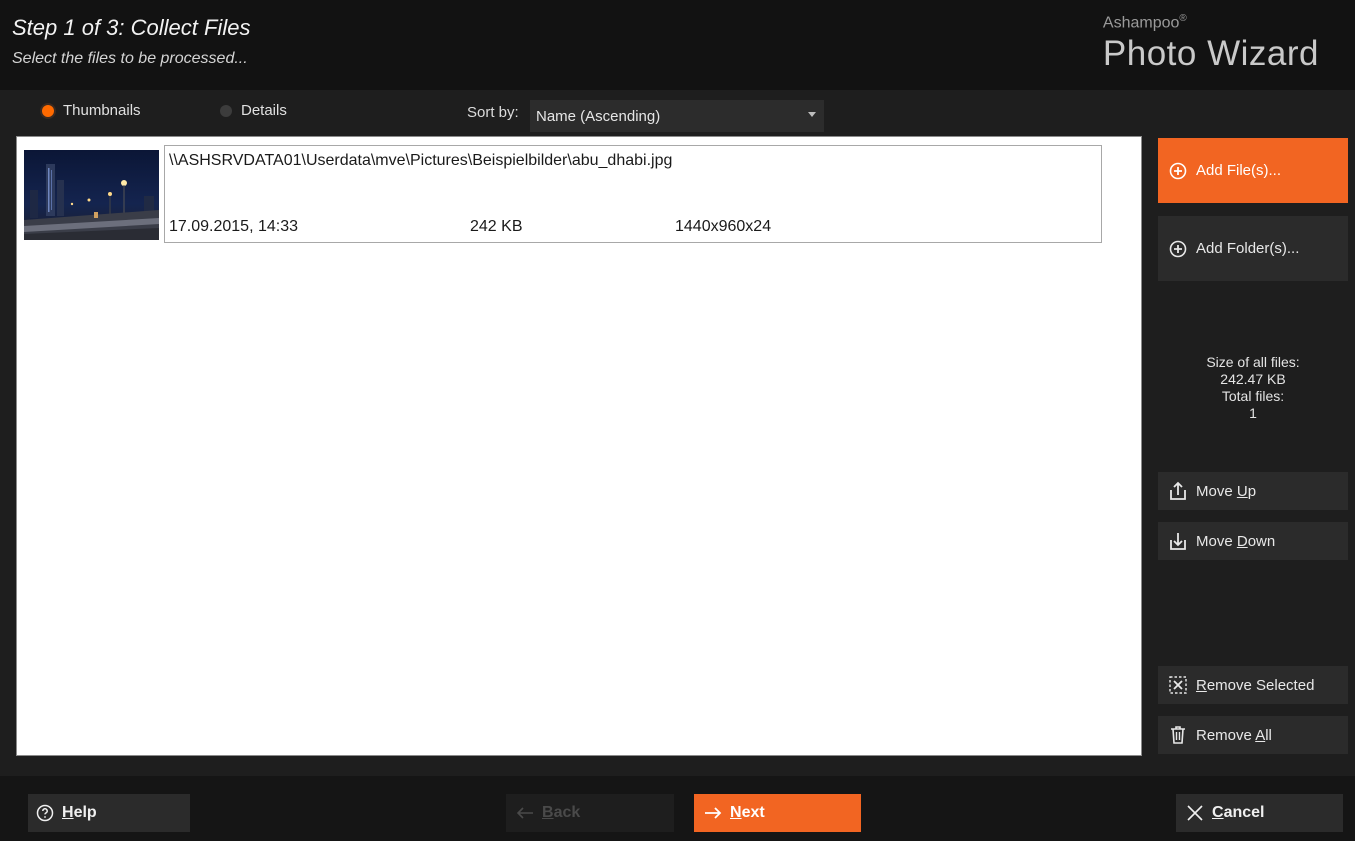 The height and width of the screenshot is (841, 1355). I want to click on back-label: Back, so click(561, 812).